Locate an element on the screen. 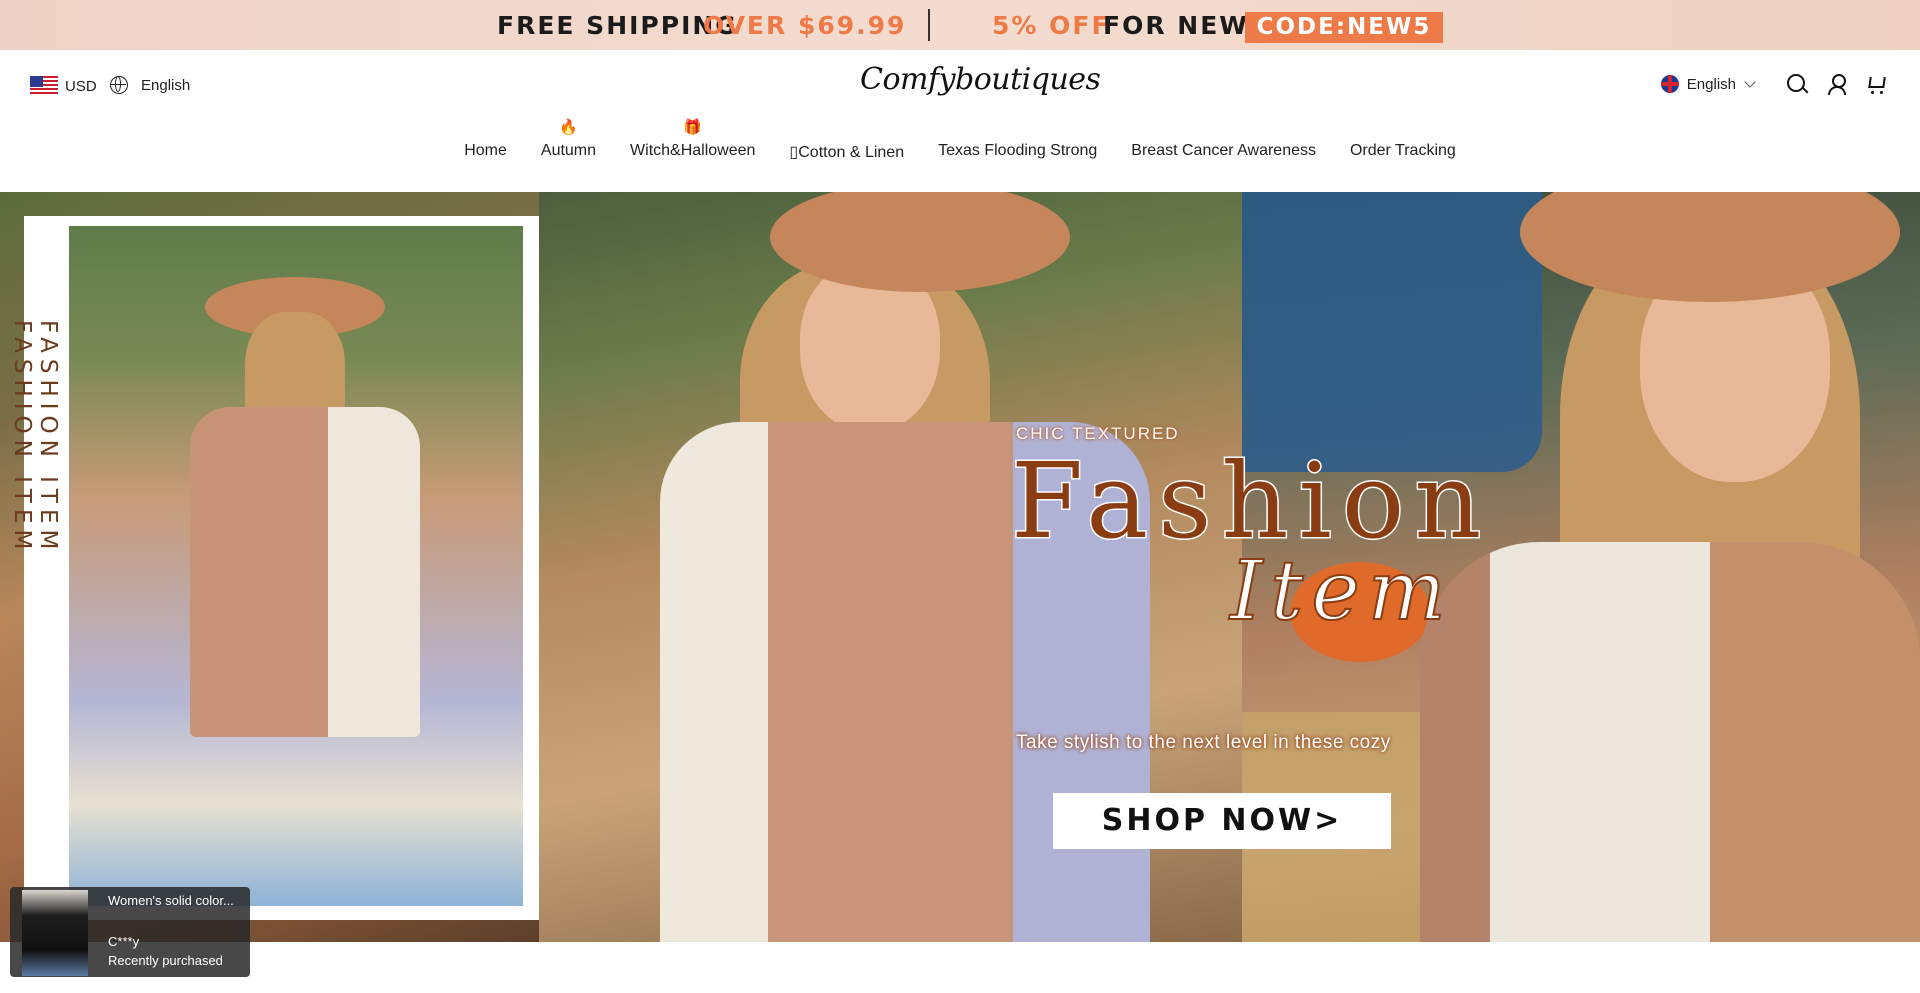 Image resolution: width=1920 pixels, height=993 pixels. side-text-top: FASHION ITEM is located at coordinates (48, 438).